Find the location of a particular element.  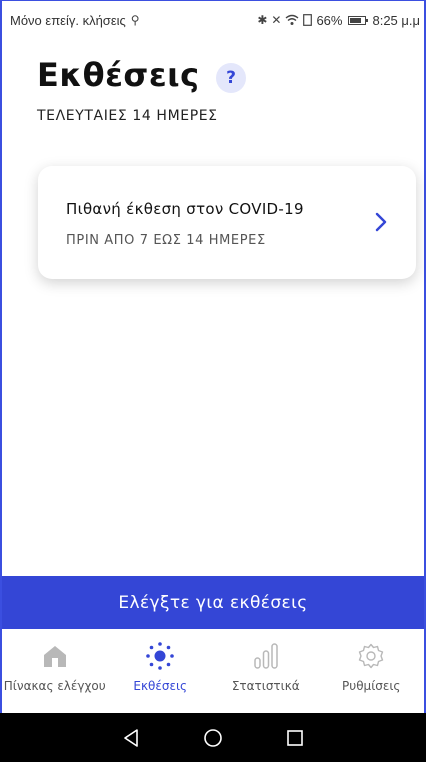

status-bar: Μόνο επείγ. κλήσεις ⚲ ✱ ✕ 66% 8:25 μ.μ is located at coordinates (213, 20).